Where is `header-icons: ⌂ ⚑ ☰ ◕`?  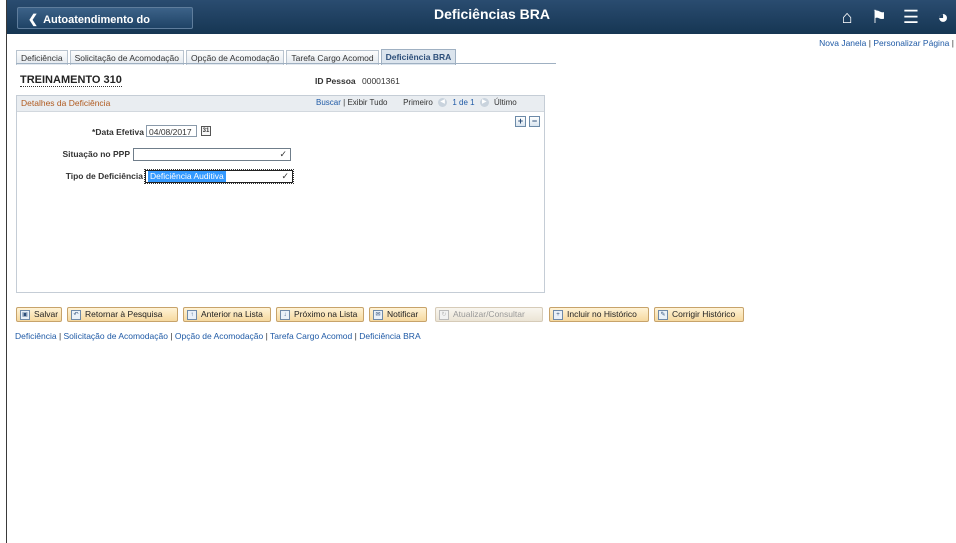 header-icons: ⌂ ⚑ ☰ ◕ is located at coordinates (892, 17).